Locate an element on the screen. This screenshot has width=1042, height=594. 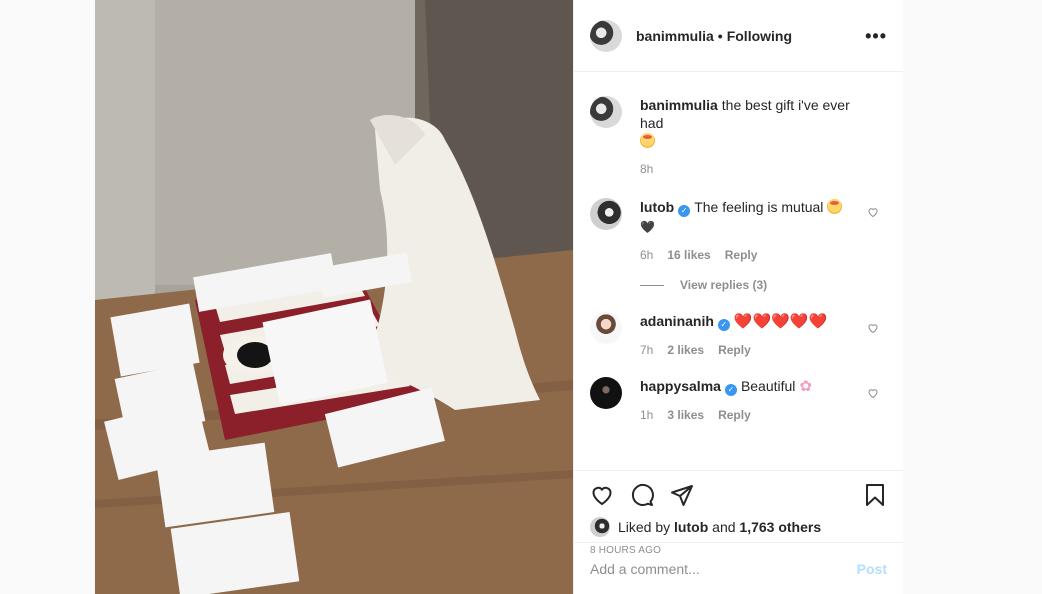
more-options-icon: ••• is located at coordinates (876, 36).